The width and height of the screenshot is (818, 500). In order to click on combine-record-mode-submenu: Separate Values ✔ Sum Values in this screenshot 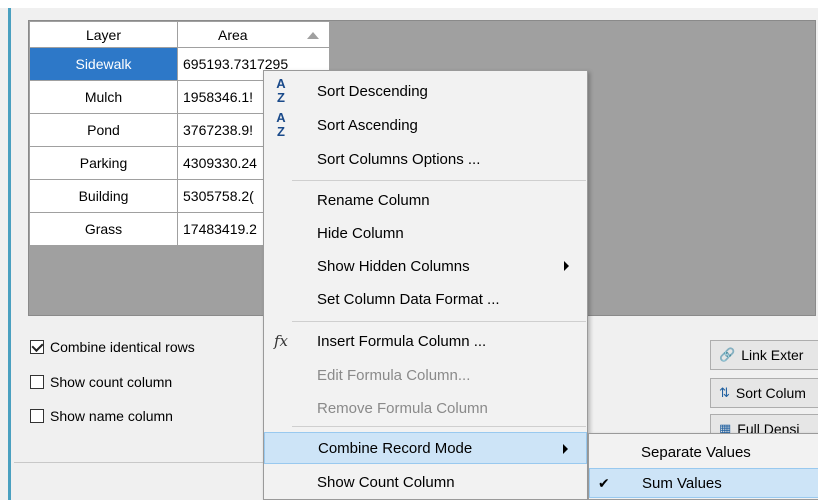, I will do `click(703, 466)`.